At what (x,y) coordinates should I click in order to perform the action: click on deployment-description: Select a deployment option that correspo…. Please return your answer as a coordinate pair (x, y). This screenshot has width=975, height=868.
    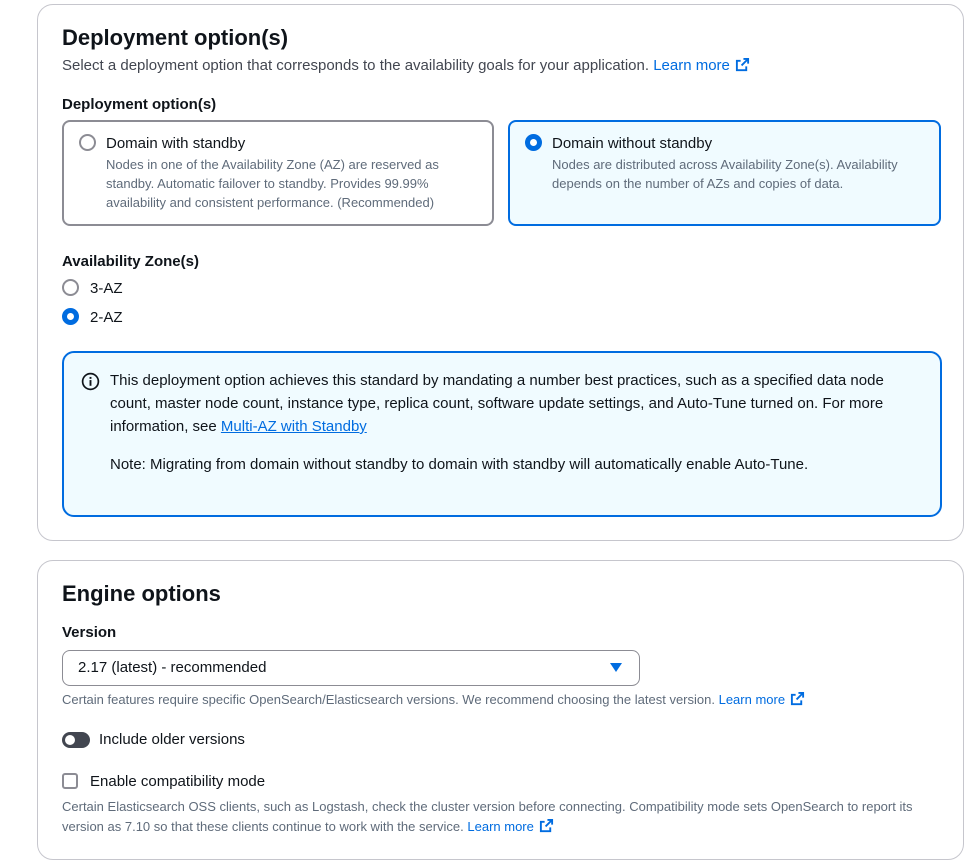
    Looking at the image, I should click on (356, 65).